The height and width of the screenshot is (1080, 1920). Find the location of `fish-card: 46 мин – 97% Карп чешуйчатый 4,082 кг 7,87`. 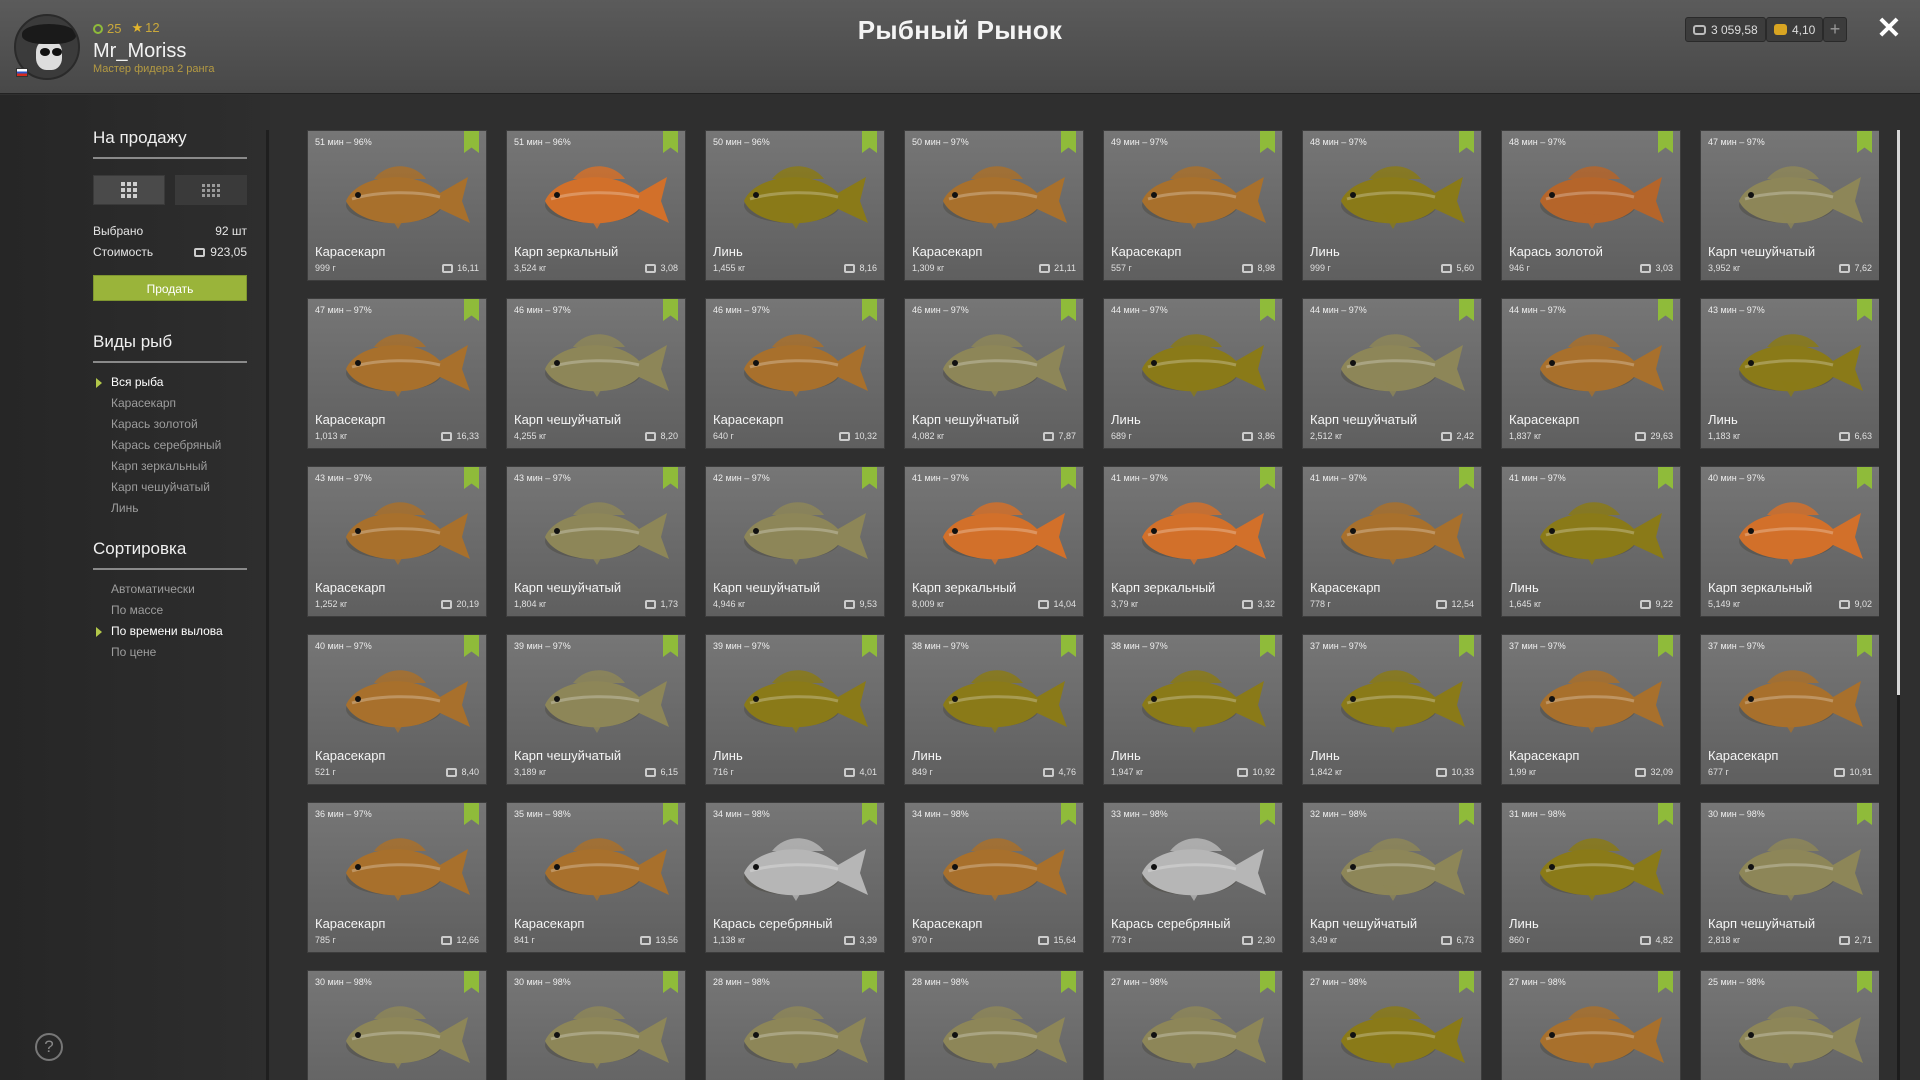

fish-card: 46 мин – 97% Карп чешуйчатый 4,082 кг 7,87 is located at coordinates (994, 373).